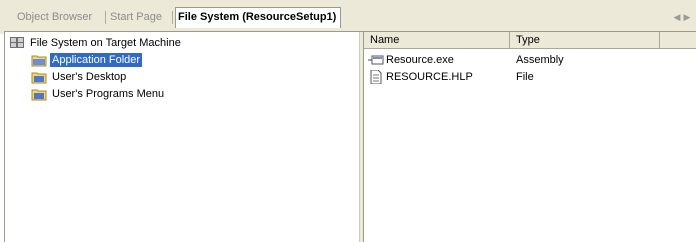  I want to click on column-header-name: Name, so click(437, 40).